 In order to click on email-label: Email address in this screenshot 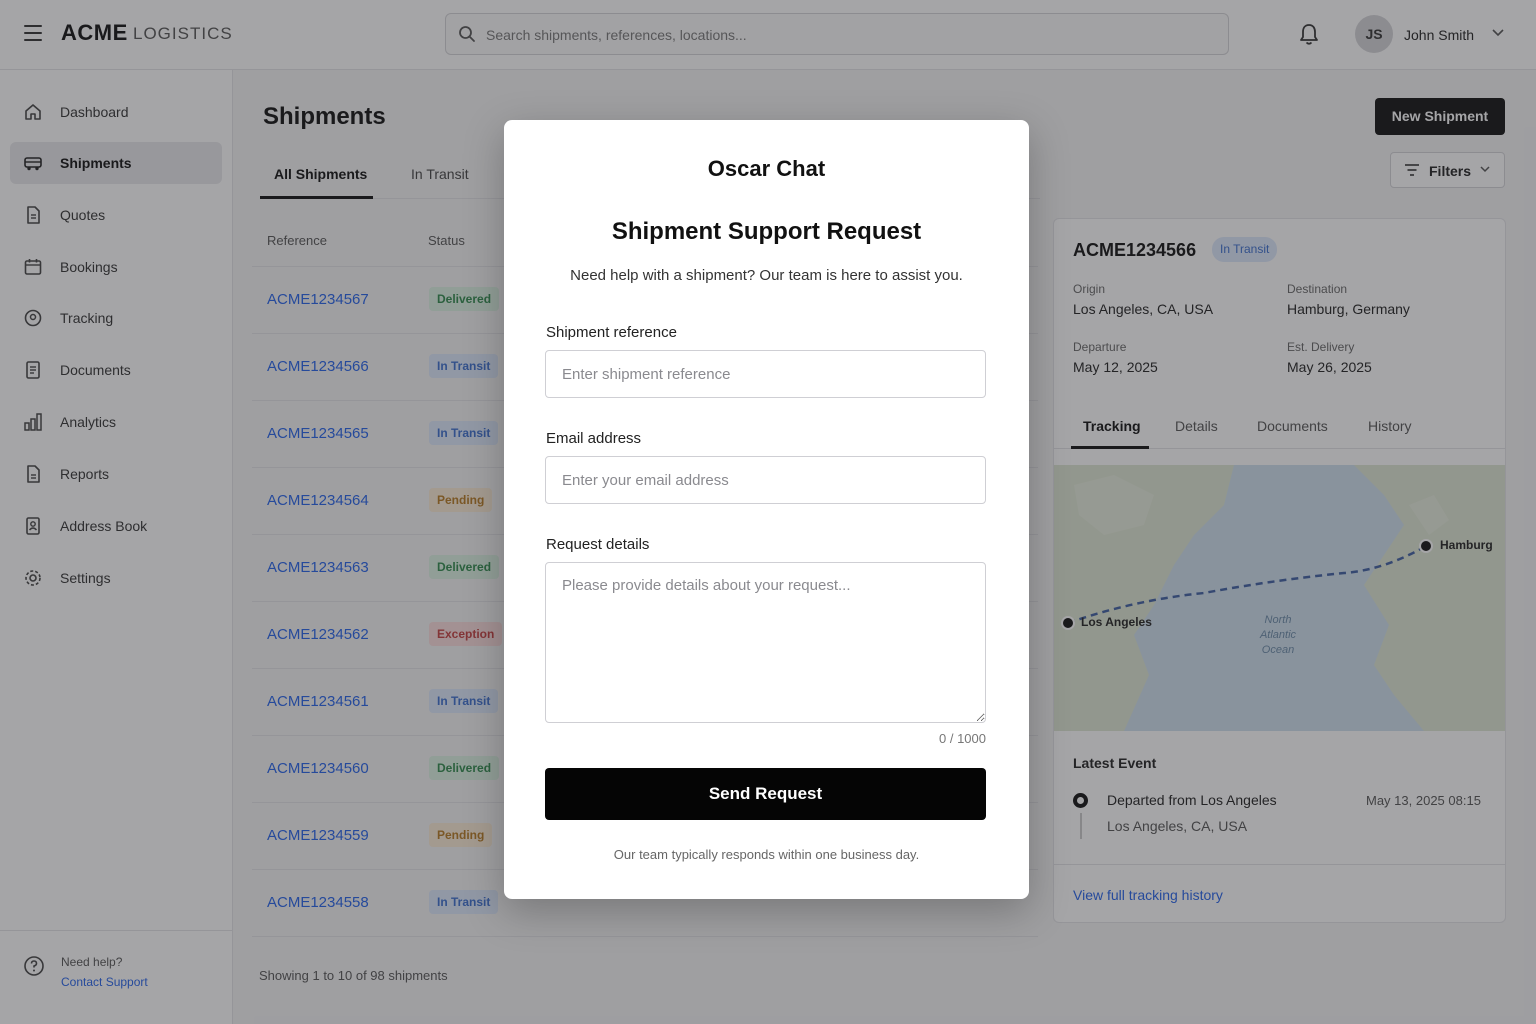, I will do `click(594, 438)`.